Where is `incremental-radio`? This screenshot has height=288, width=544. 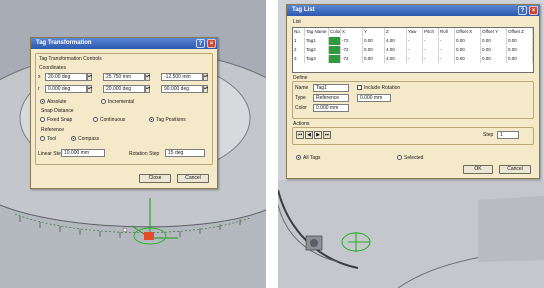
incremental-radio is located at coordinates (103, 101).